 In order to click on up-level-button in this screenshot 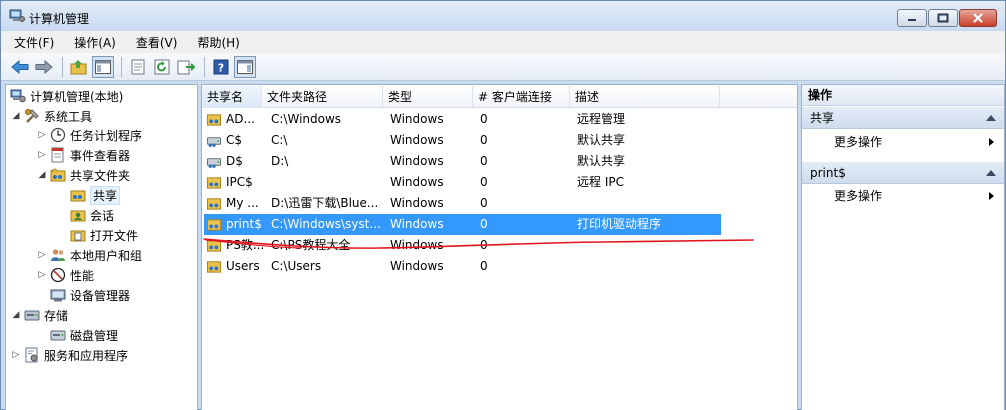, I will do `click(79, 67)`.